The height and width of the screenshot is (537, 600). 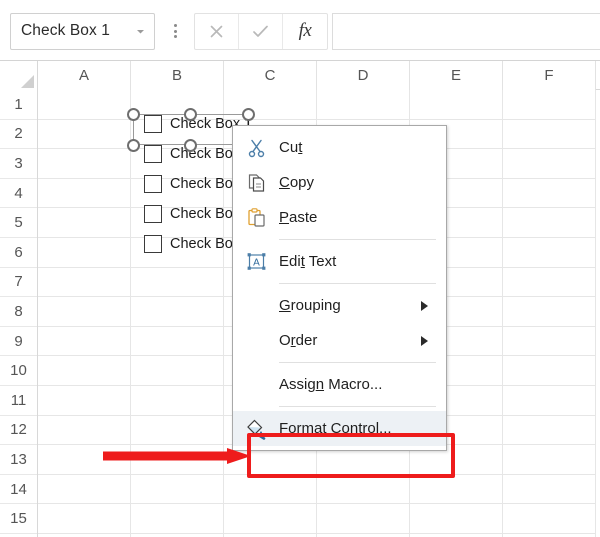 I want to click on formula-input, so click(x=466, y=31).